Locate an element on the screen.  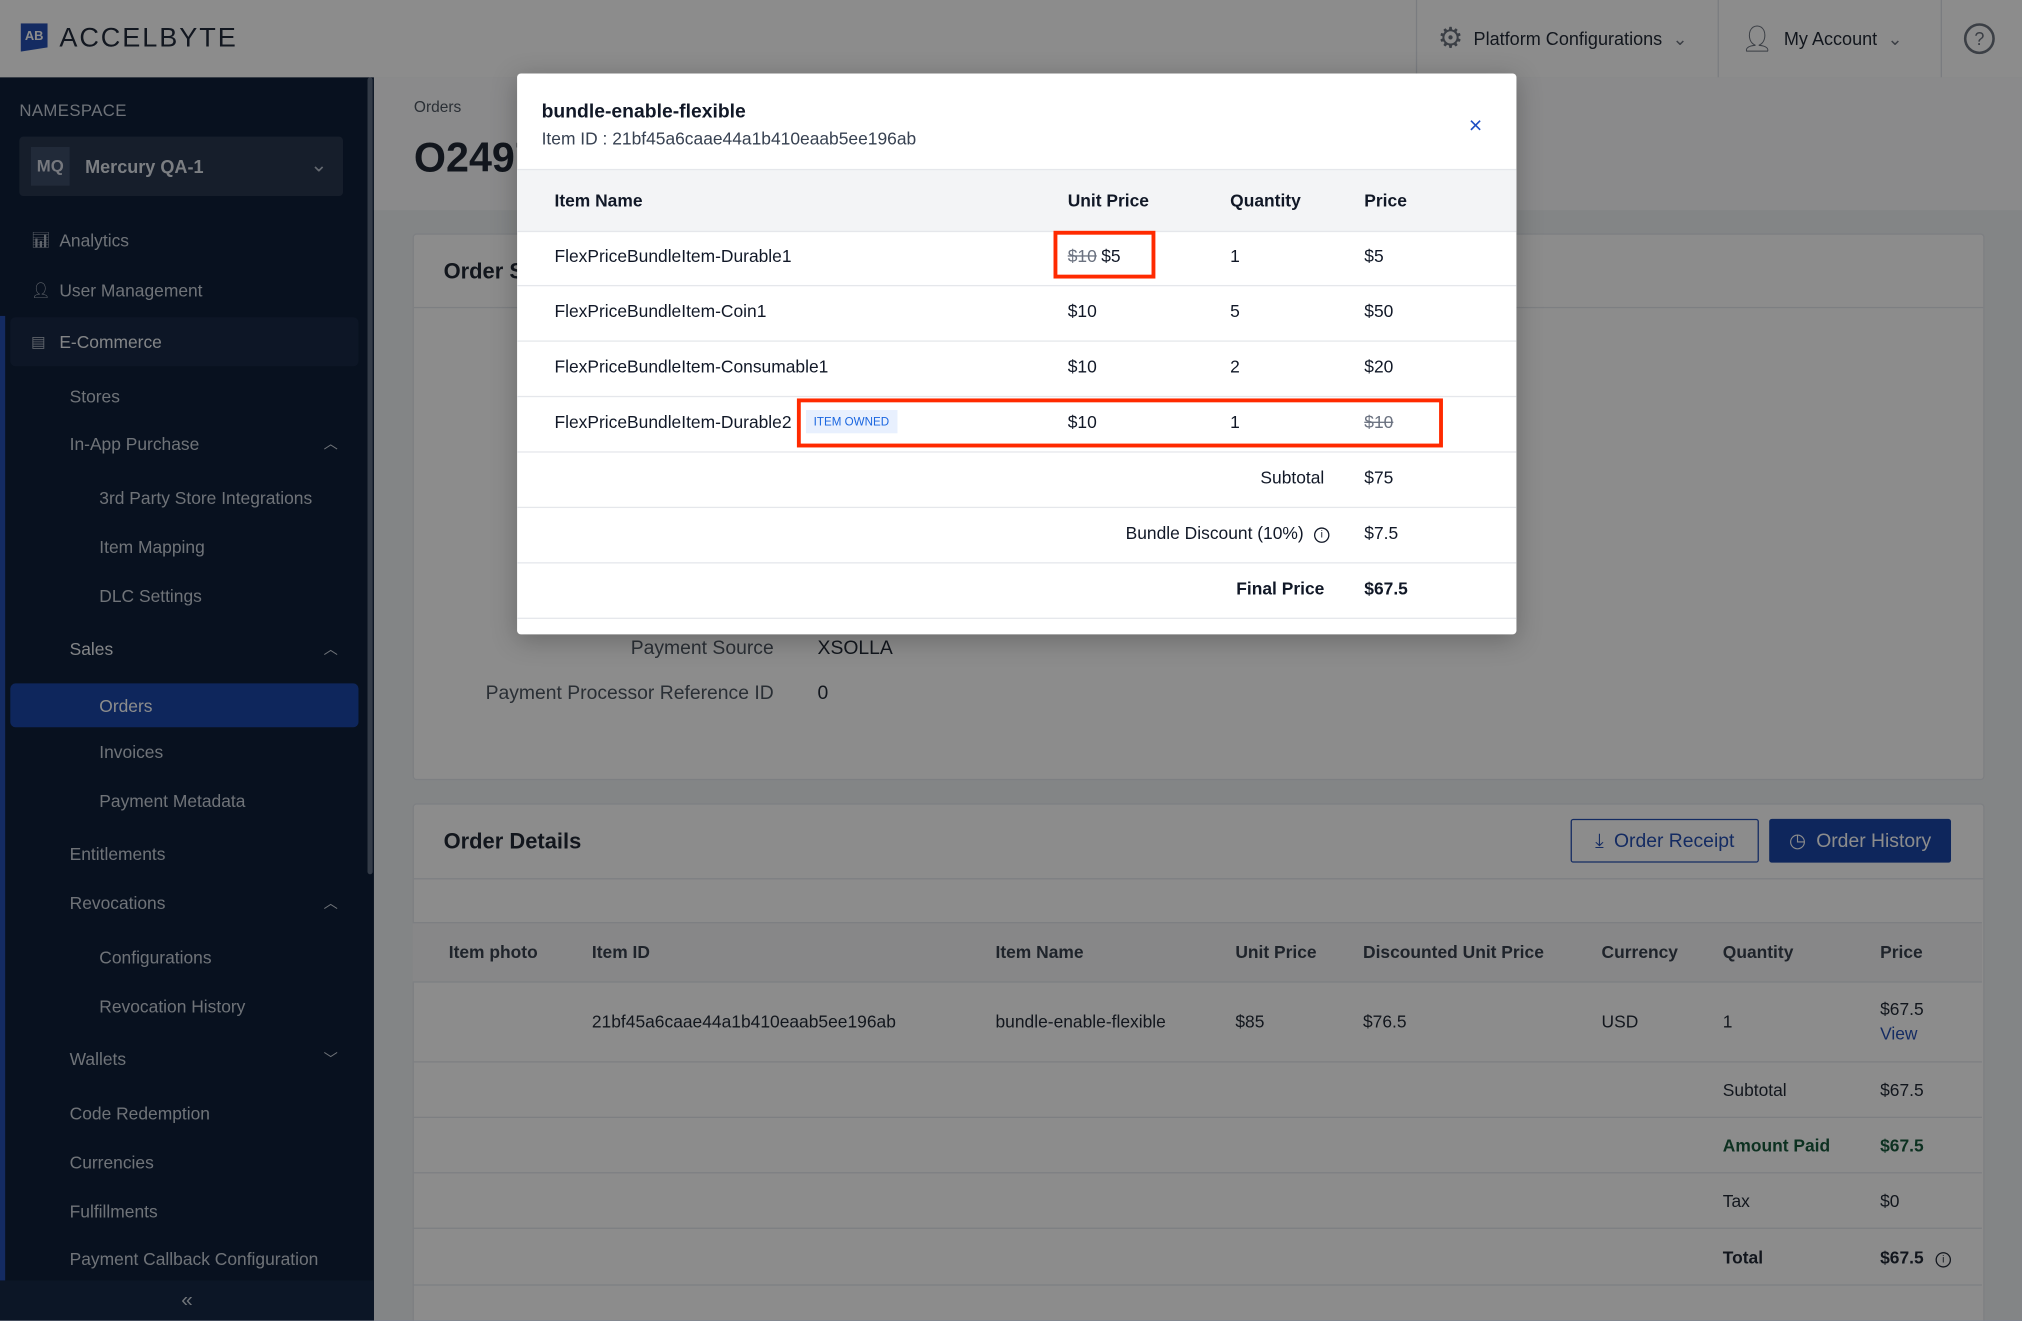
original-unit-price: $10 is located at coordinates (1082, 256).